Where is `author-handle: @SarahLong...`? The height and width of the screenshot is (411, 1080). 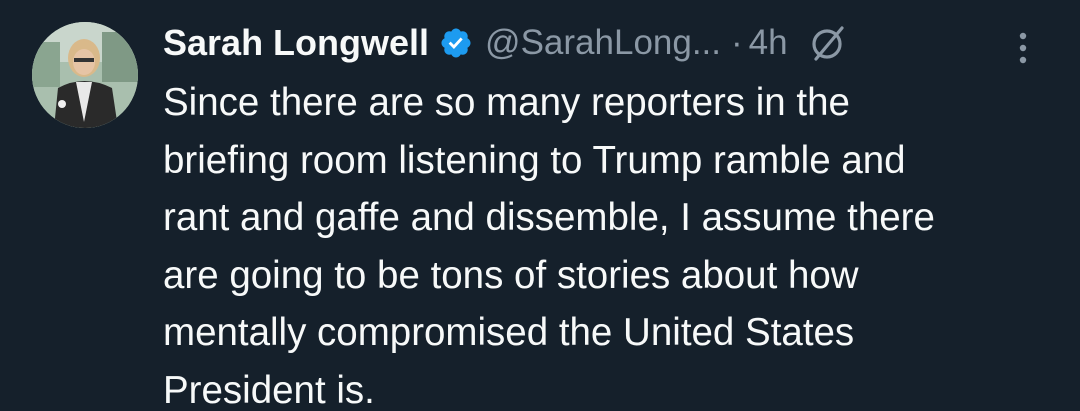 author-handle: @SarahLong... is located at coordinates (603, 43).